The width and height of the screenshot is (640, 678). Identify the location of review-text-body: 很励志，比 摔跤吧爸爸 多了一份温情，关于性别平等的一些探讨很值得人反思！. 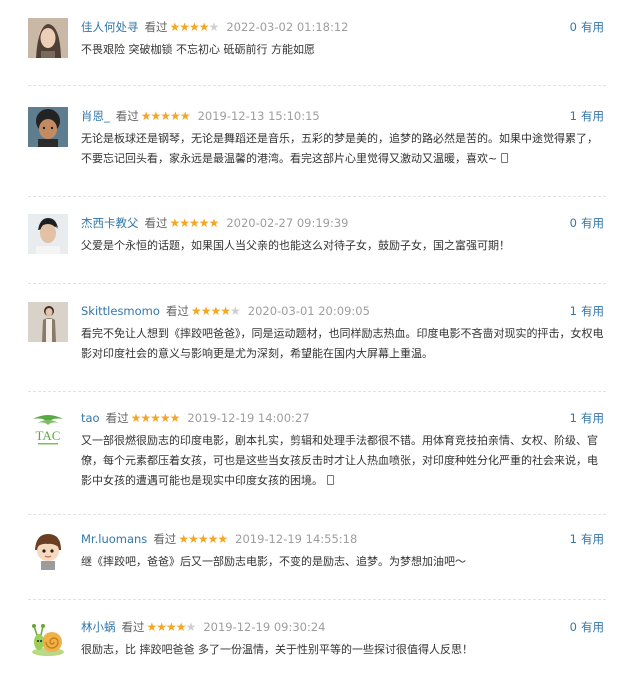
(277, 649).